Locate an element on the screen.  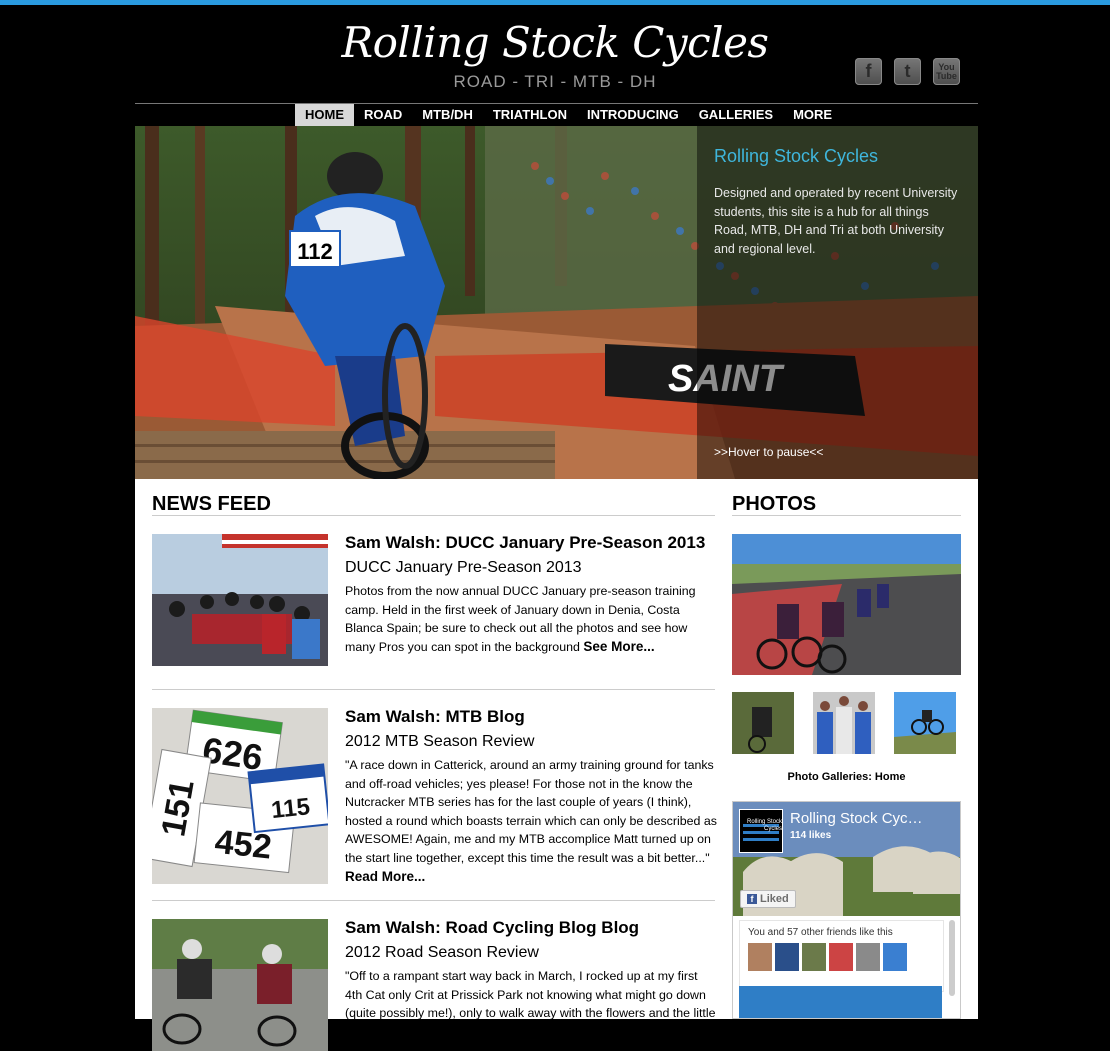
site-tagline: ROAD - TRI - MTB - DH is located at coordinates (555, 81).